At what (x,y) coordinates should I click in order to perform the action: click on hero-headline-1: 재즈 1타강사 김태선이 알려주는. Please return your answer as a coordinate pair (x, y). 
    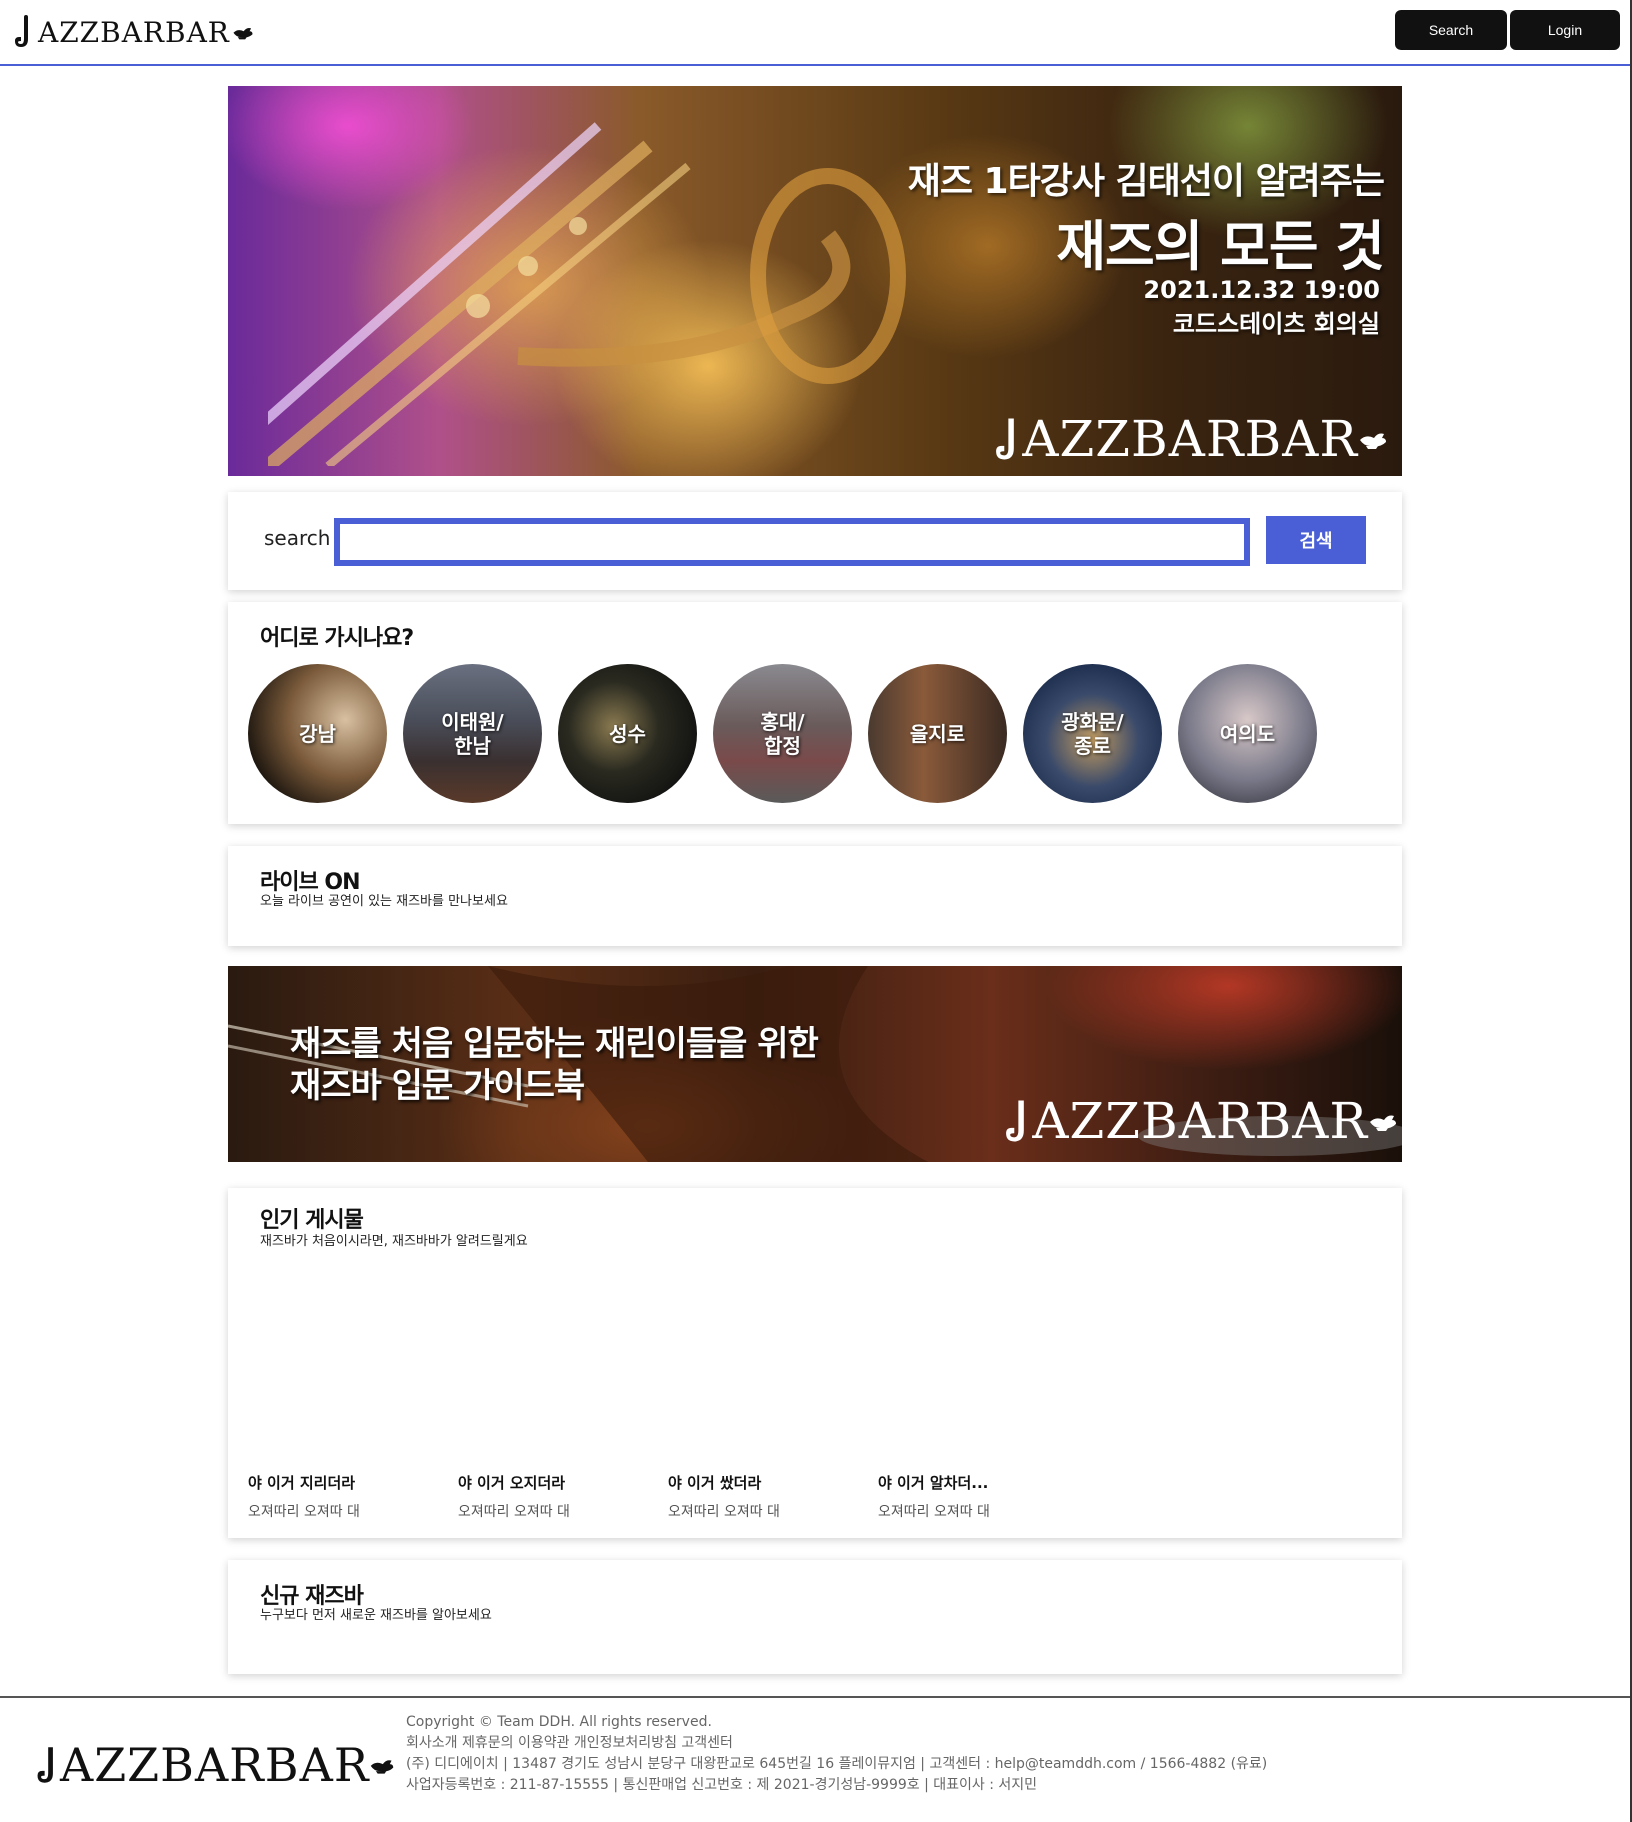
    Looking at the image, I should click on (1146, 181).